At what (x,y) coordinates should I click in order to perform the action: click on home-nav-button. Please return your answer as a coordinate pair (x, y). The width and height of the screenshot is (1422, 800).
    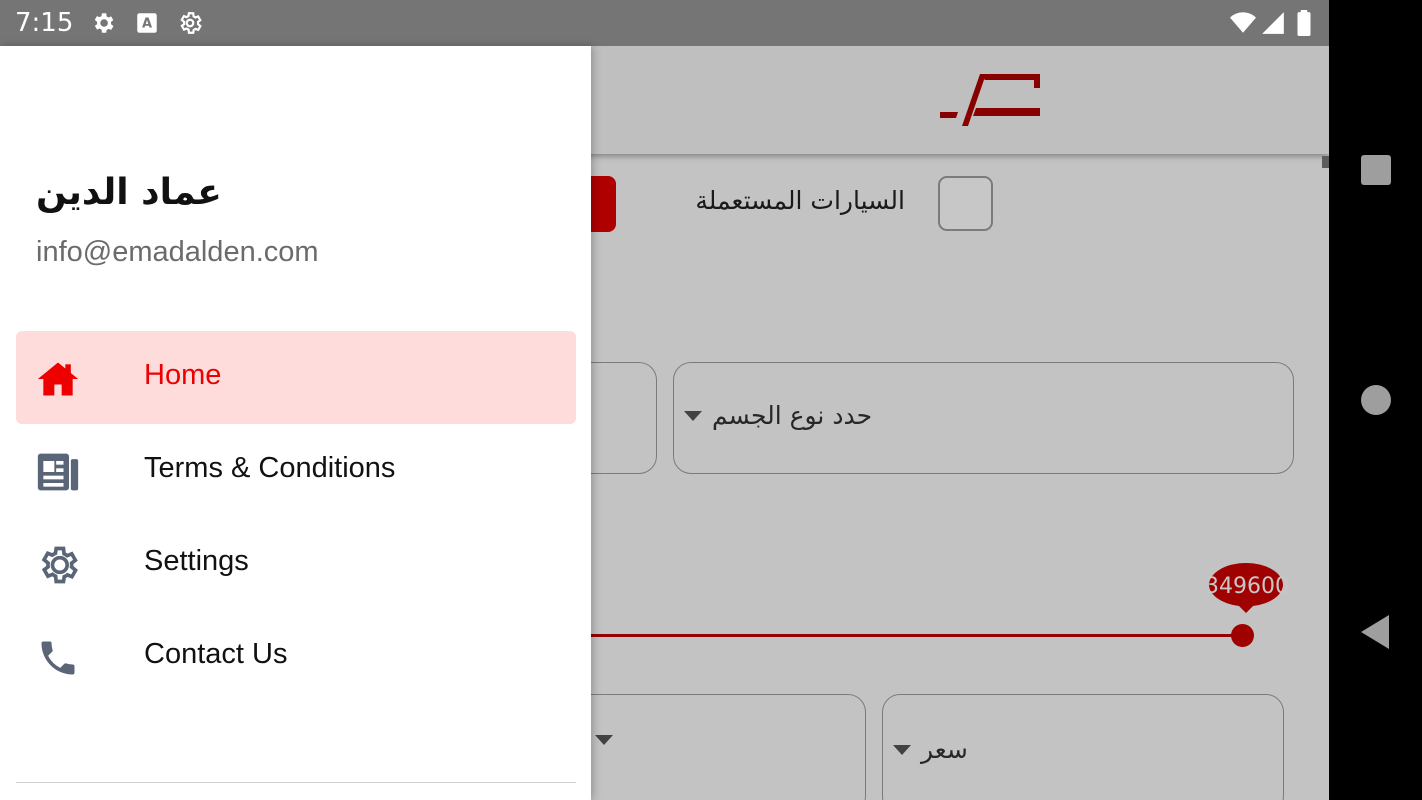
    Looking at the image, I should click on (1375, 400).